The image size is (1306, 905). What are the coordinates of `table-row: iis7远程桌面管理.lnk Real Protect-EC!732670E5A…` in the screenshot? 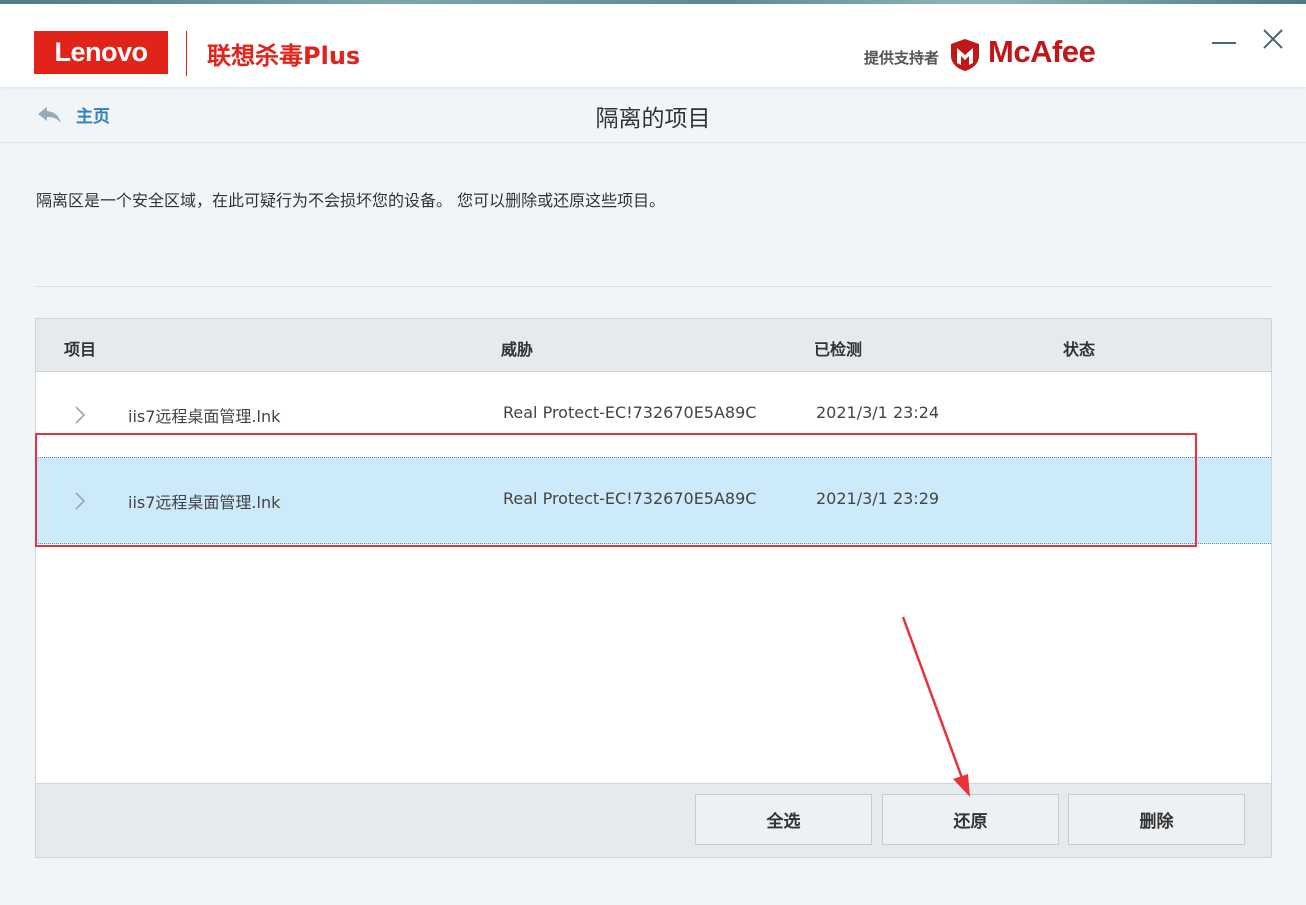 It's located at (653, 415).